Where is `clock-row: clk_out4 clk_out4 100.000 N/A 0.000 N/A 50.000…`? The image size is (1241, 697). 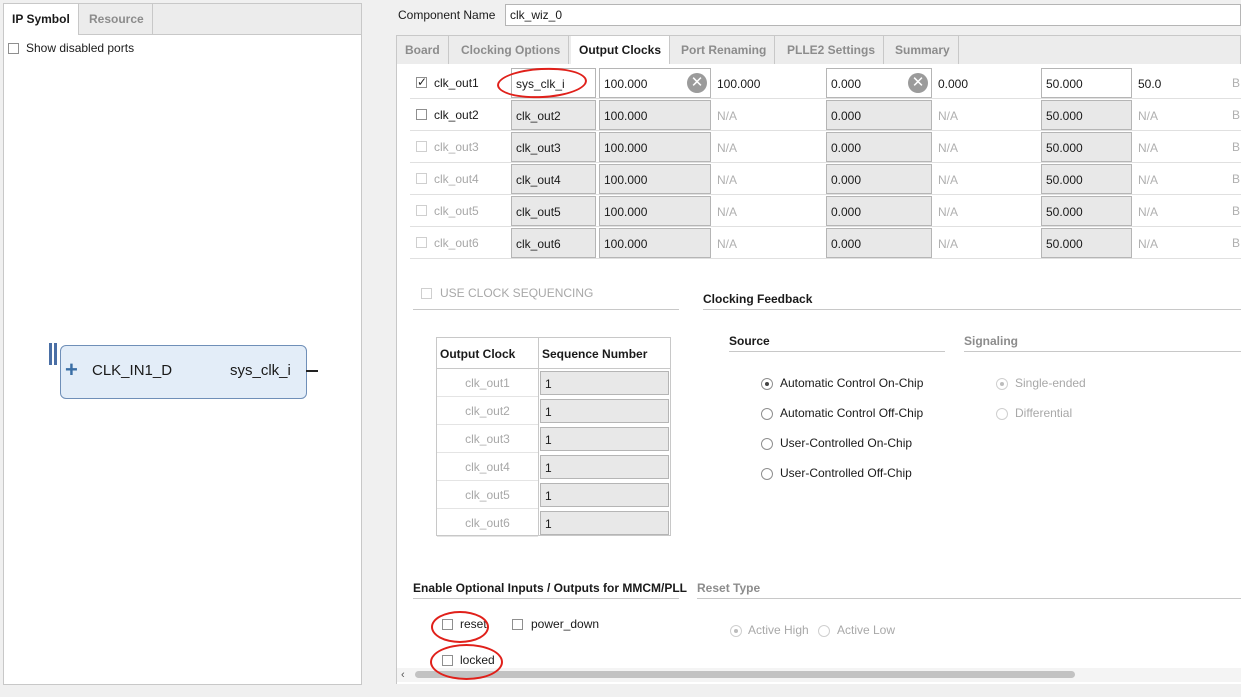 clock-row: clk_out4 clk_out4 100.000 N/A 0.000 N/A 50.000… is located at coordinates (825, 179).